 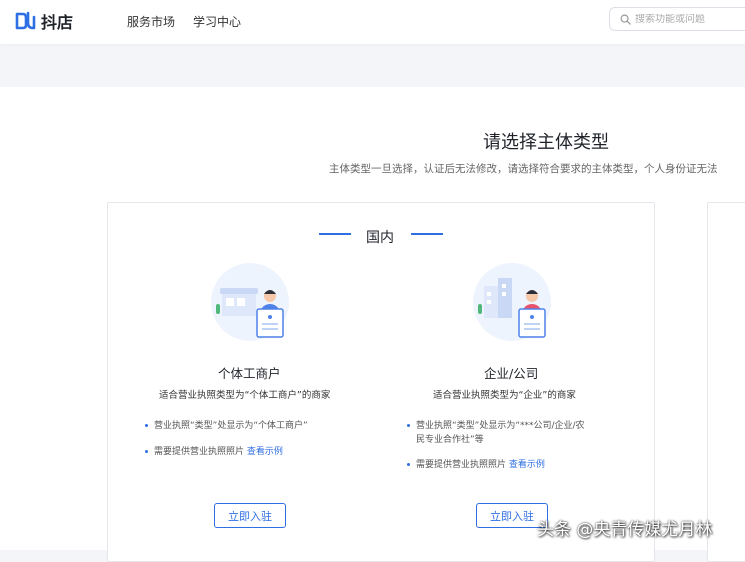 What do you see at coordinates (504, 395) in the screenshot?
I see `type-desc-company: 适合营业执照类型为“企业”的商家` at bounding box center [504, 395].